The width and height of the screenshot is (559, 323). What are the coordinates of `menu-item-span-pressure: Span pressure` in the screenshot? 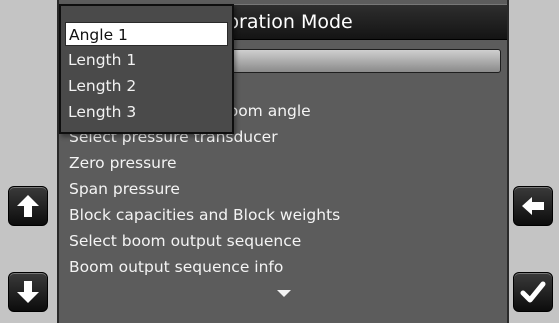 It's located at (278, 189).